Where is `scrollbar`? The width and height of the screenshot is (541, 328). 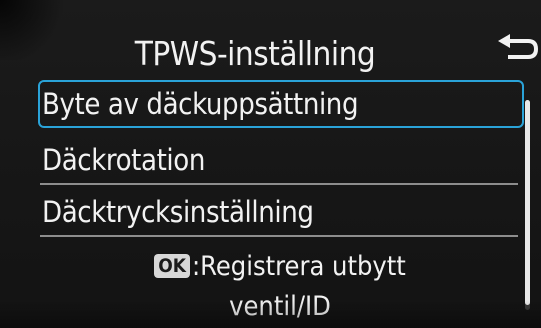 scrollbar is located at coordinates (527, 205).